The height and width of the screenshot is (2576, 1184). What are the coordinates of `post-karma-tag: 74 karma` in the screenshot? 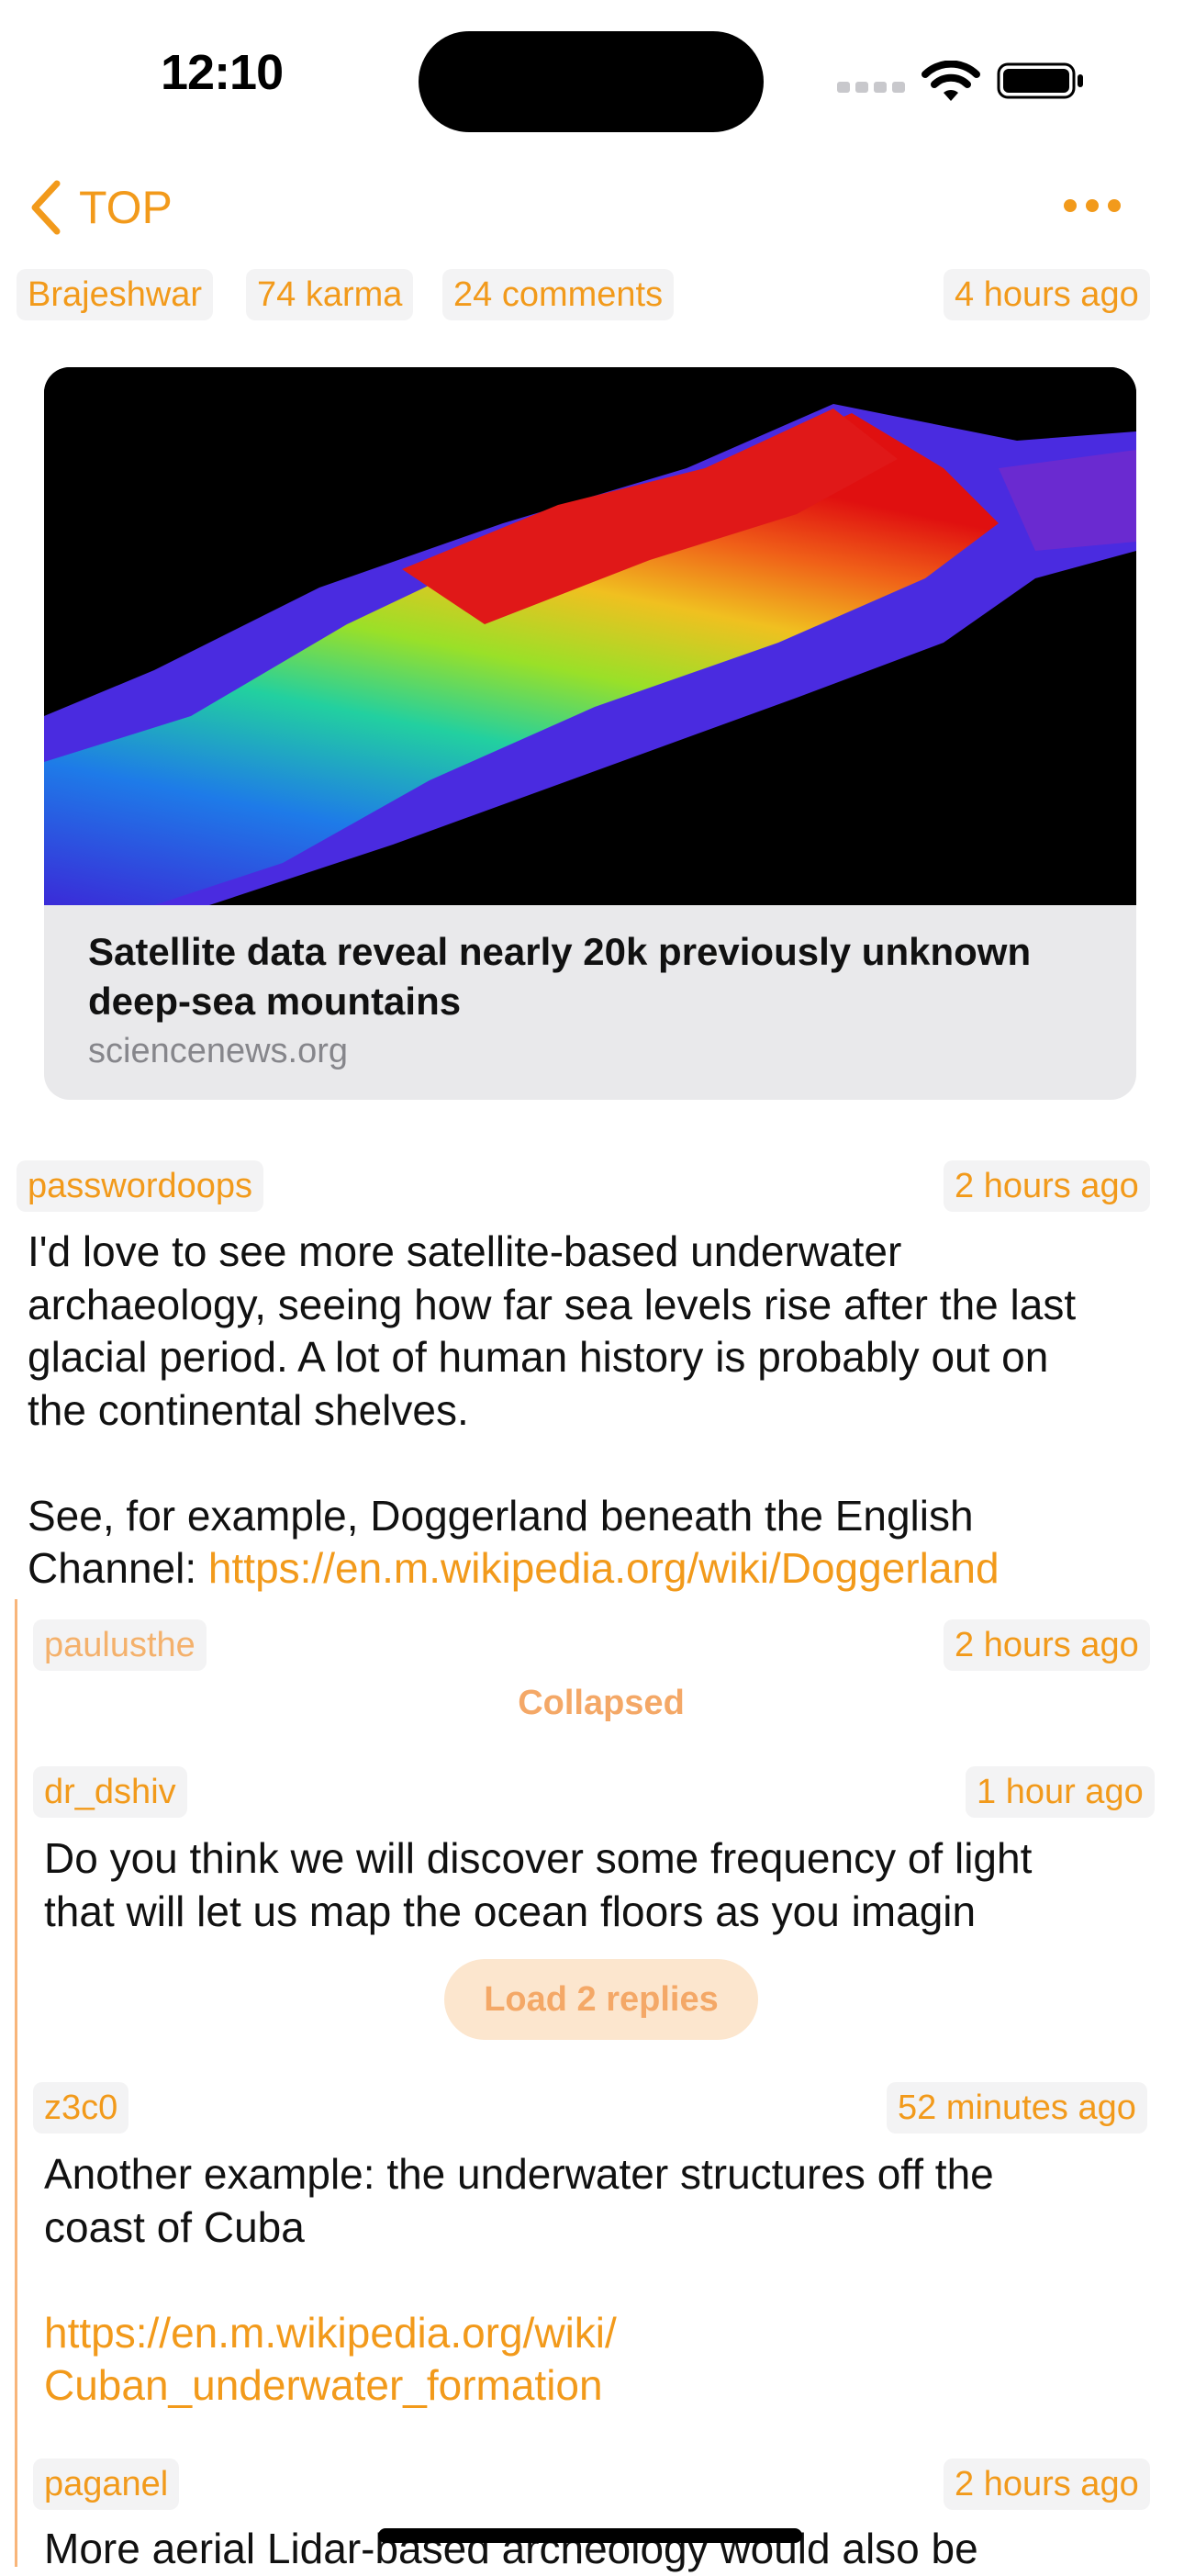 It's located at (330, 294).